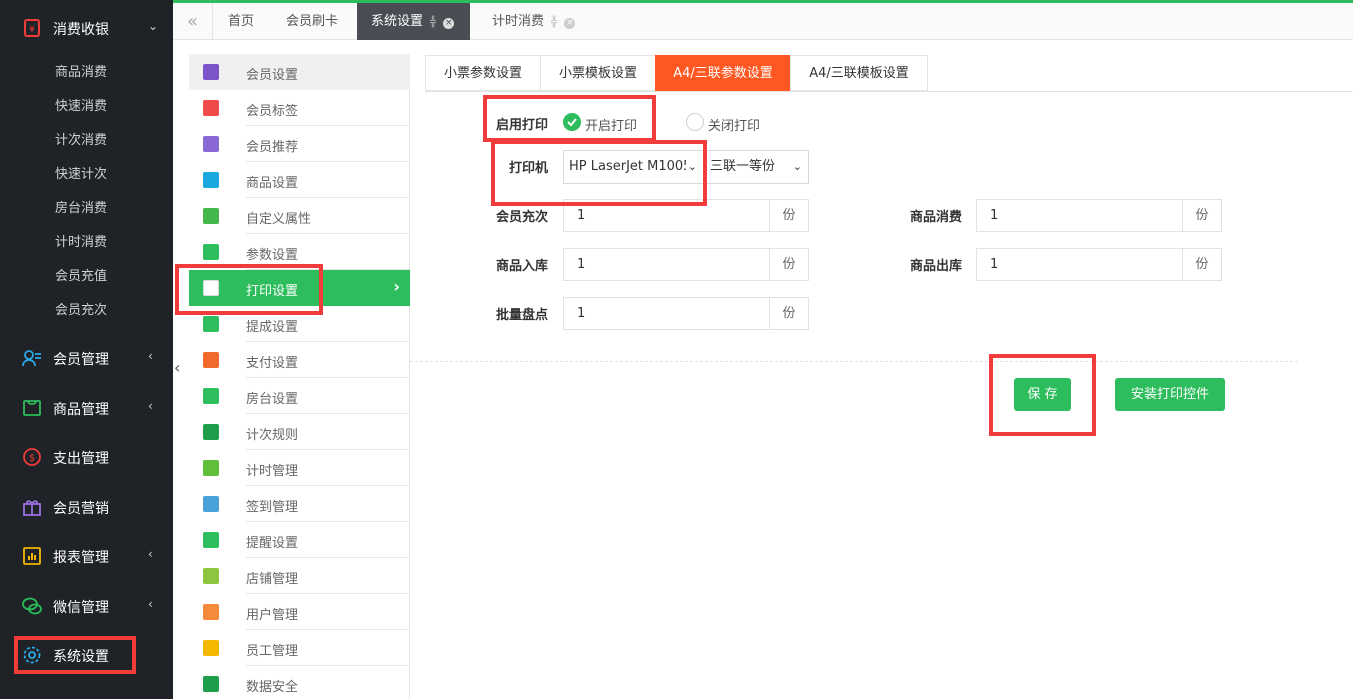 This screenshot has height=699, width=1353. Describe the element at coordinates (81, 30) in the screenshot. I see `nav-group-label: 消费收银` at that location.